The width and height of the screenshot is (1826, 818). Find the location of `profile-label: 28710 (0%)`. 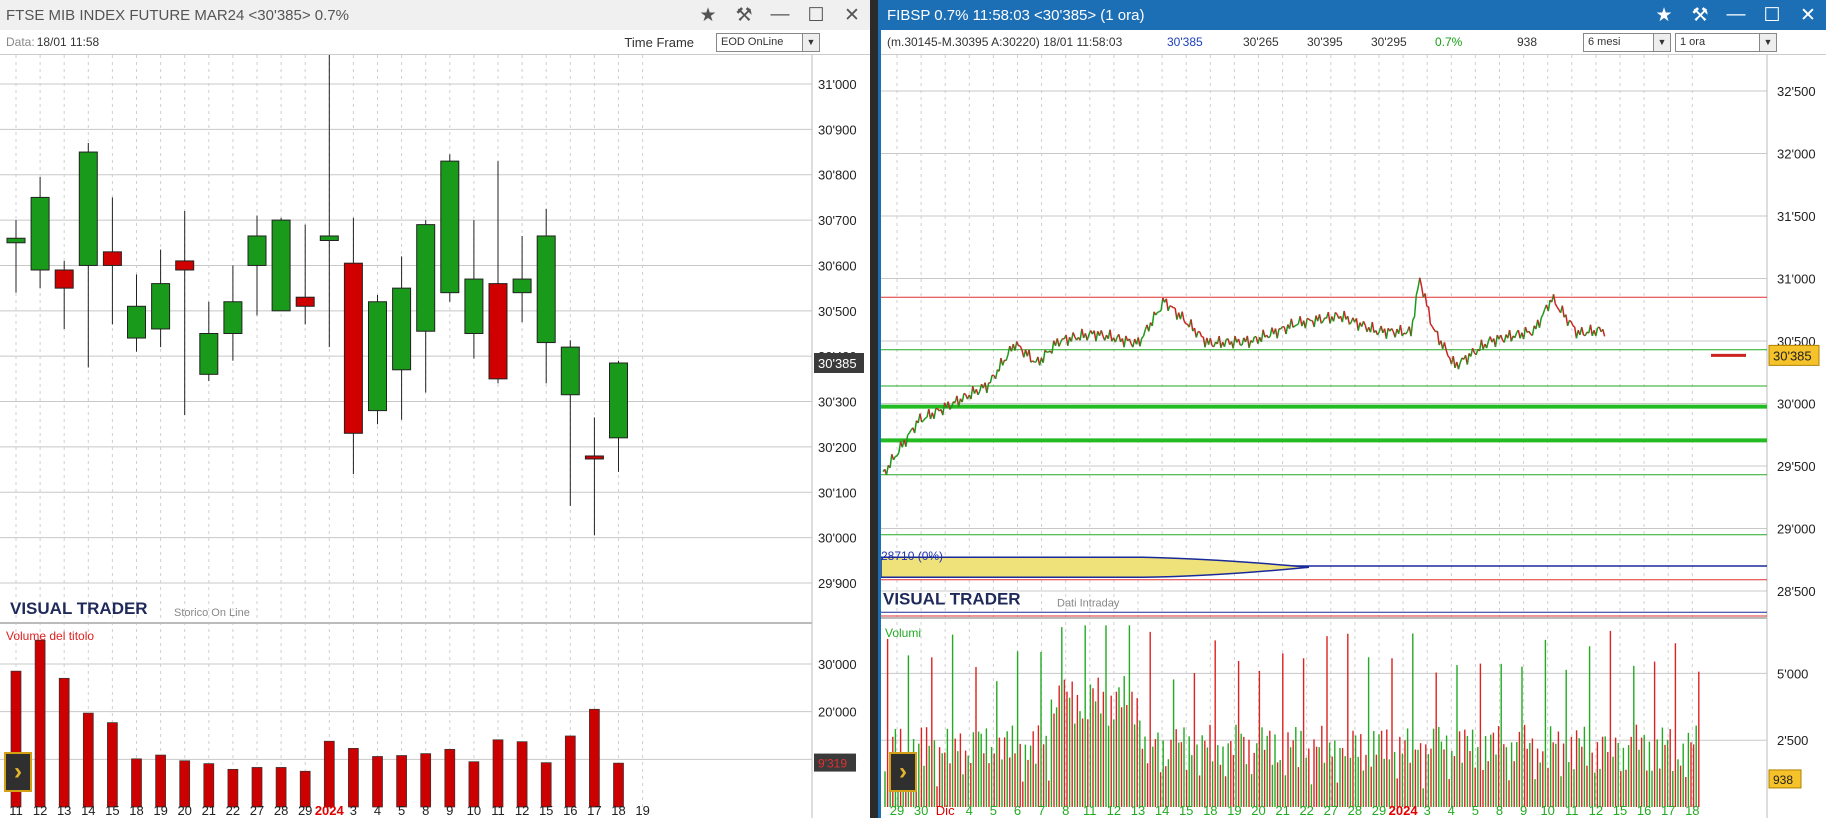

profile-label: 28710 (0%) is located at coordinates (912, 556).